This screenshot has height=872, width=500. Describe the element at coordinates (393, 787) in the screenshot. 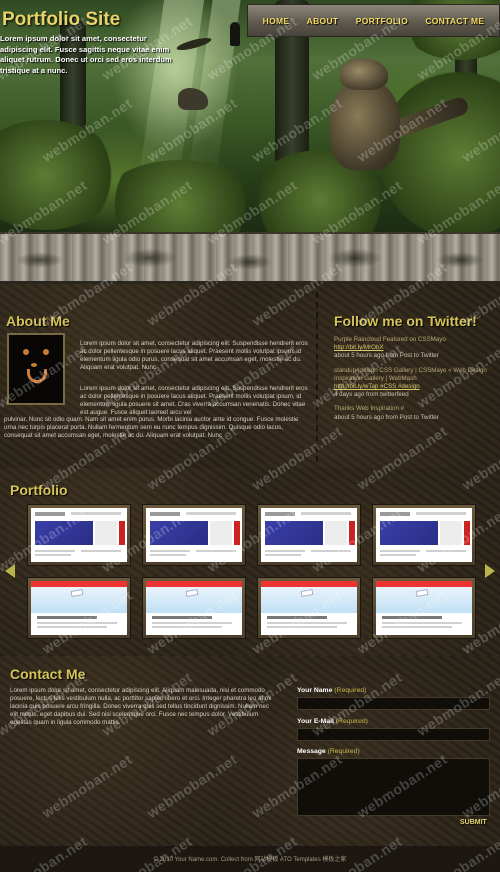

I see `message-field` at that location.